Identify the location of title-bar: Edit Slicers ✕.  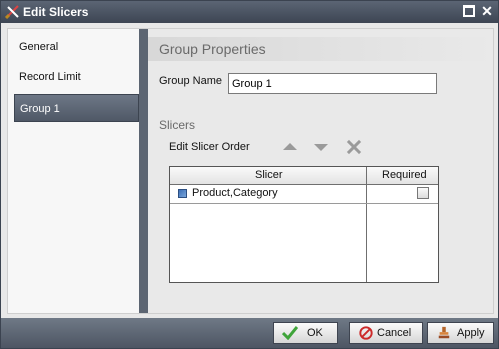
(249, 12).